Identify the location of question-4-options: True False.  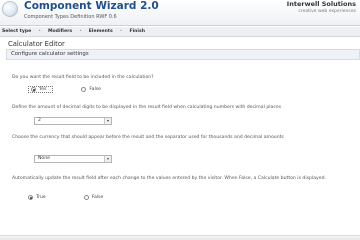
(79, 197).